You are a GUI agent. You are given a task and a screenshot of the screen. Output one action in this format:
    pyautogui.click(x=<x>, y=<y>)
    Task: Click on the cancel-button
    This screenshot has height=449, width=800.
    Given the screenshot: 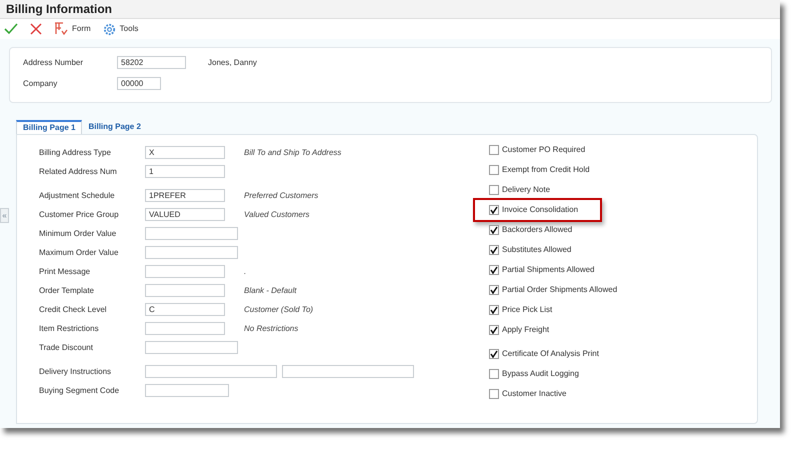 What is the action you would take?
    pyautogui.click(x=36, y=29)
    